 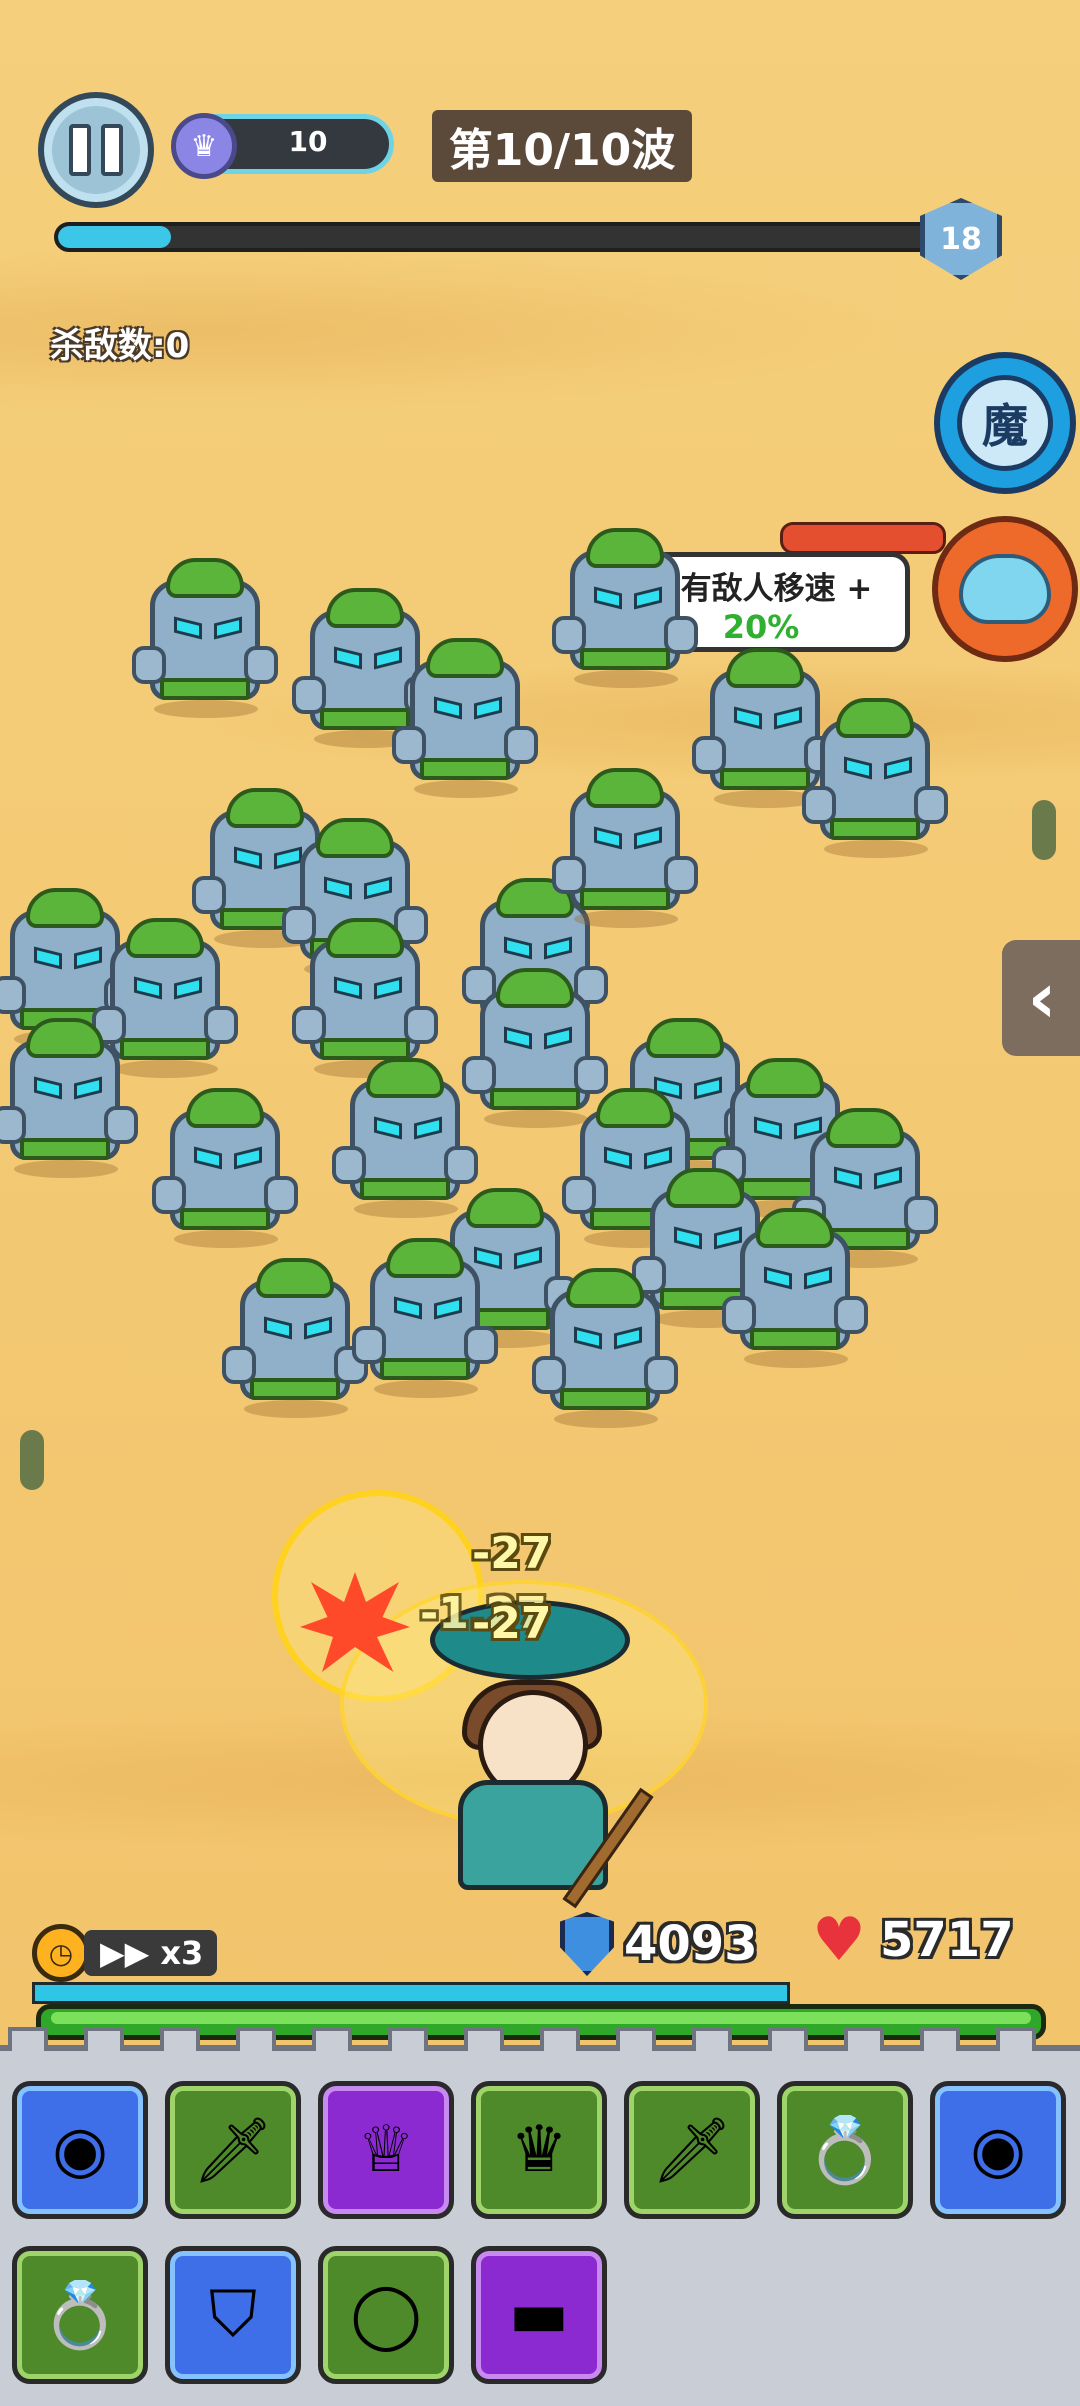 I want to click on ruby-crown-icon: ♛, so click(x=539, y=2150).